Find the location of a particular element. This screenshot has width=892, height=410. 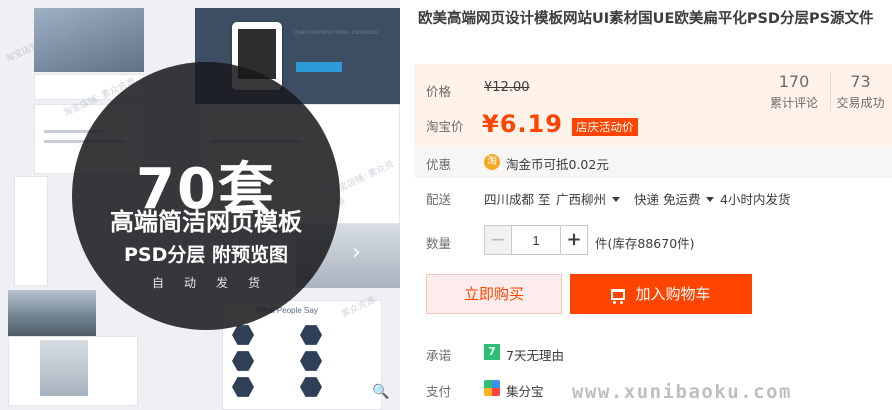

seven-day-return-icon: 7 is located at coordinates (492, 352).